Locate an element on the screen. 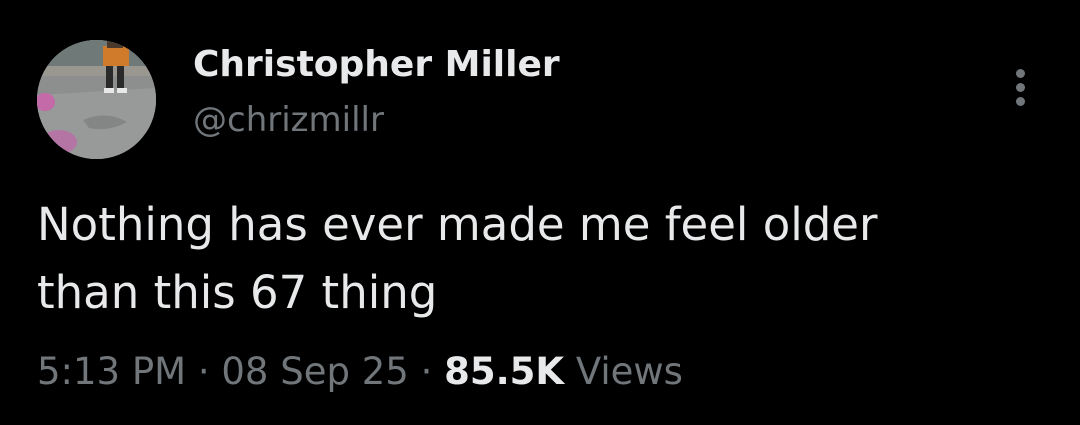 This screenshot has width=1080, height=425. tweet-text-line: than this 67 thing is located at coordinates (237, 292).